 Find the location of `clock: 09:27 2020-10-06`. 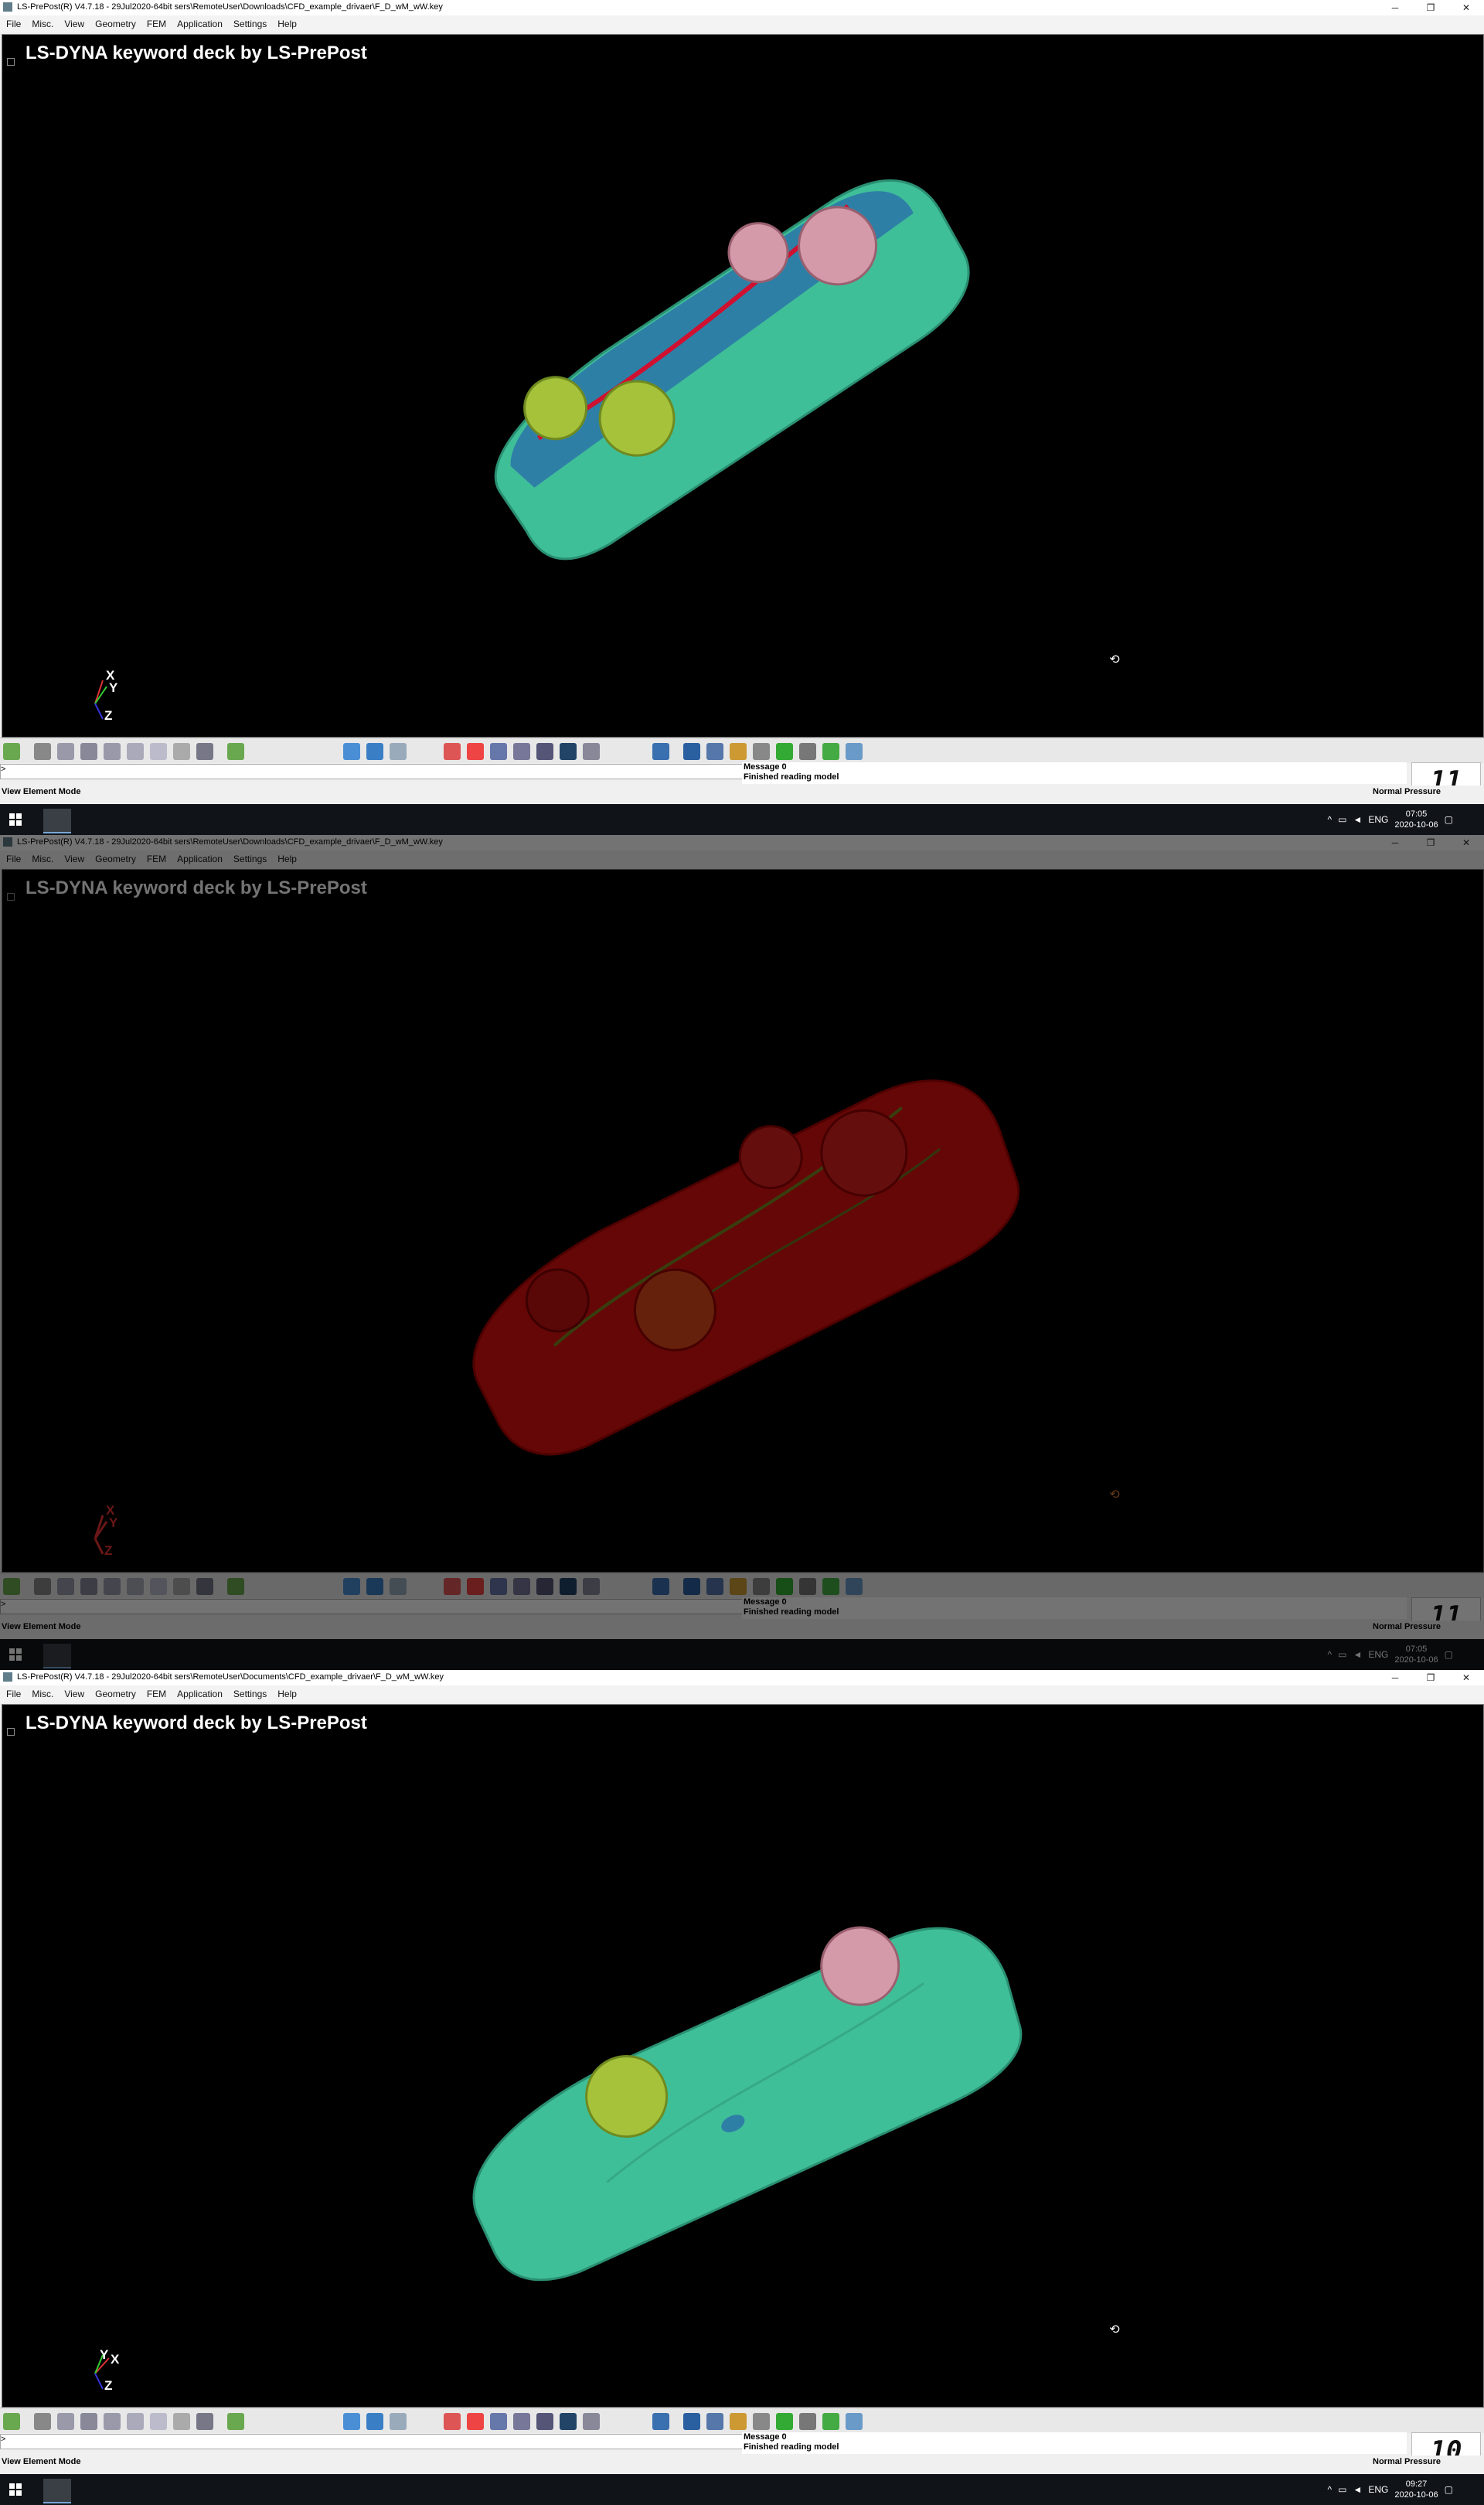

clock: 09:27 2020-10-06 is located at coordinates (1416, 2489).